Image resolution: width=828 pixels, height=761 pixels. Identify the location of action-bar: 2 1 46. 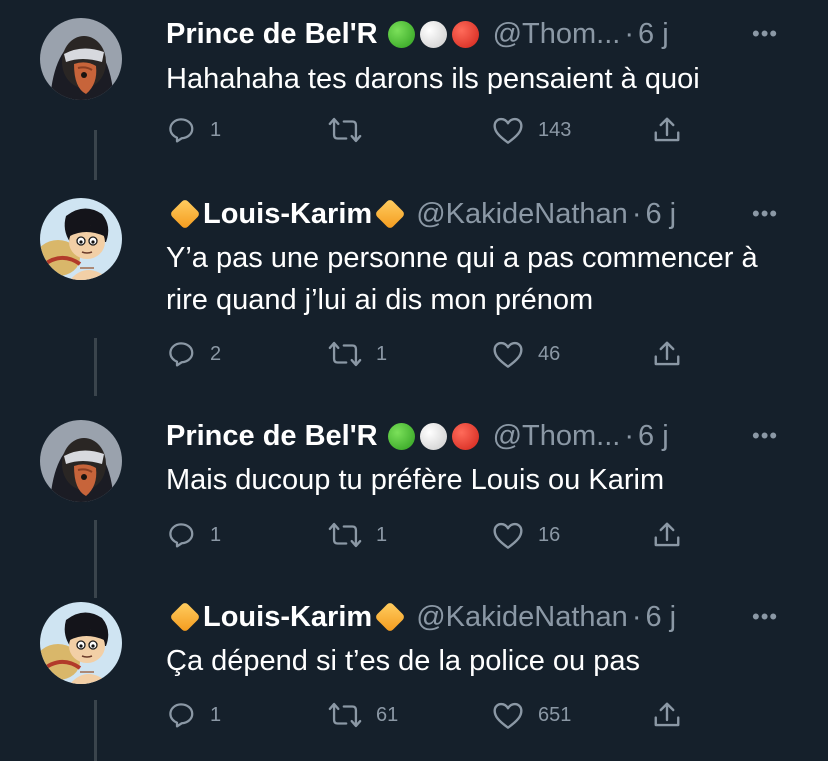
(431, 354).